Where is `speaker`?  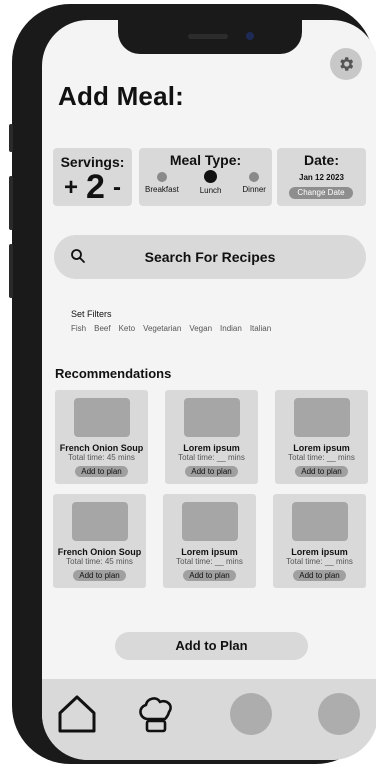
speaker is located at coordinates (208, 36).